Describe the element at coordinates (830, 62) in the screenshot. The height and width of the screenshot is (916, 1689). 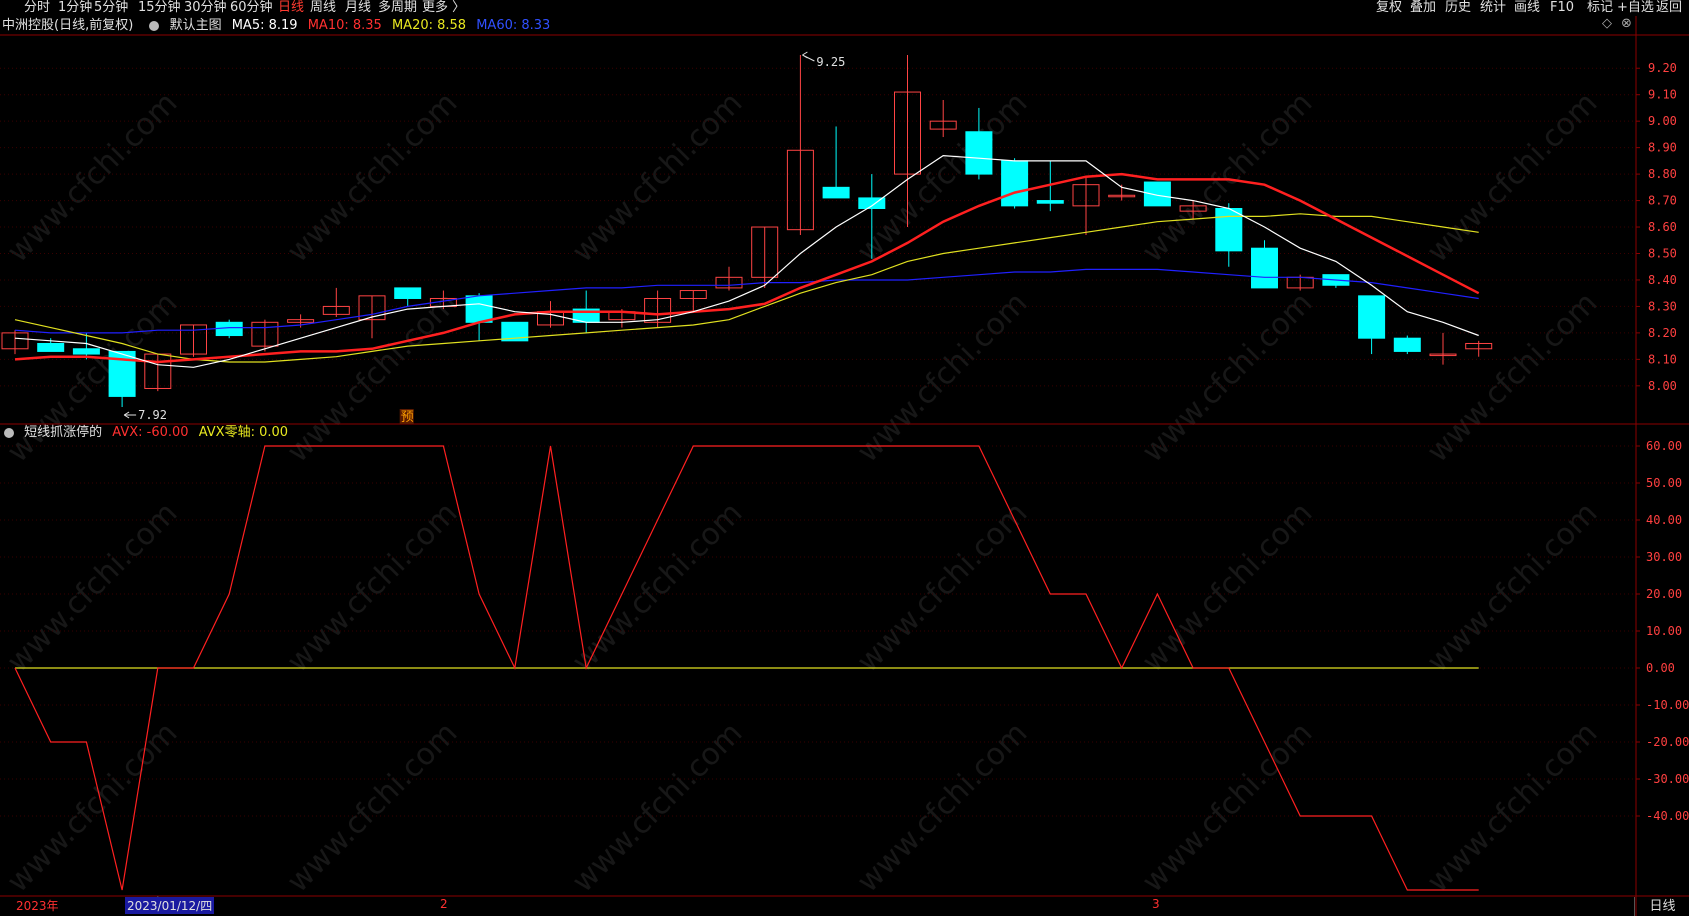
I see `high-price-annotation: 9.25` at that location.